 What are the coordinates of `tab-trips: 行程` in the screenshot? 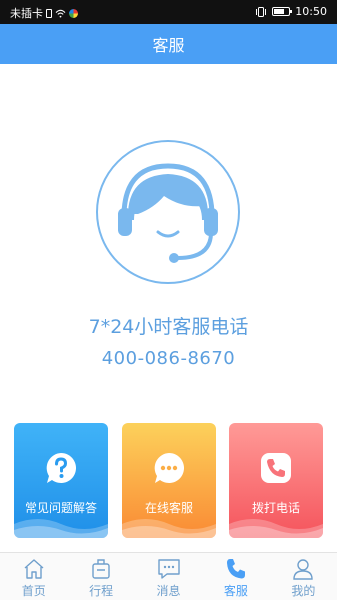 It's located at (100, 576).